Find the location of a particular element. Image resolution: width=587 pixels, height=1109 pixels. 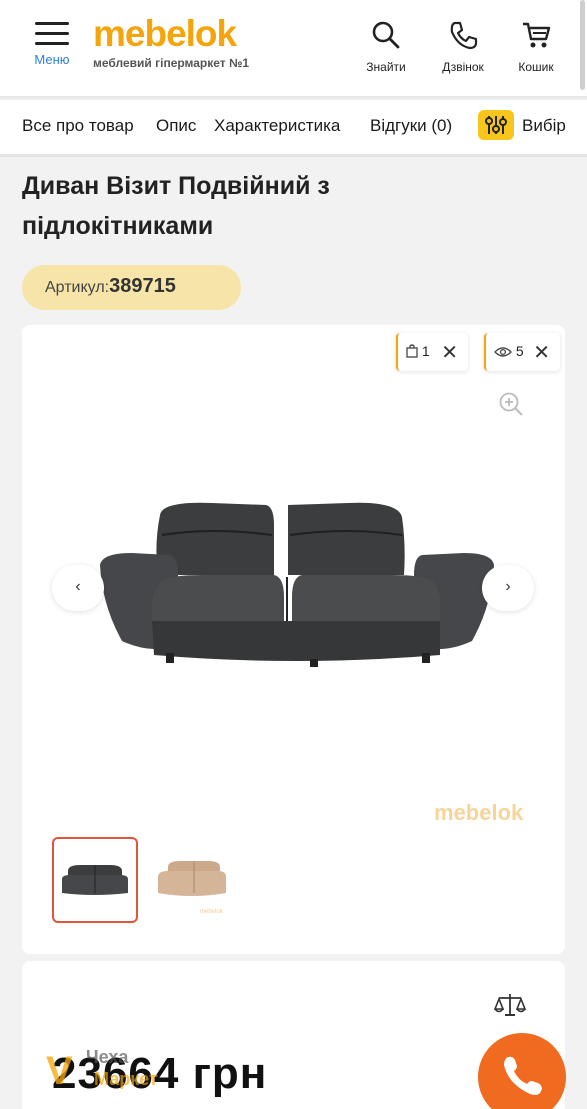

menu-icon is located at coordinates (52, 32).